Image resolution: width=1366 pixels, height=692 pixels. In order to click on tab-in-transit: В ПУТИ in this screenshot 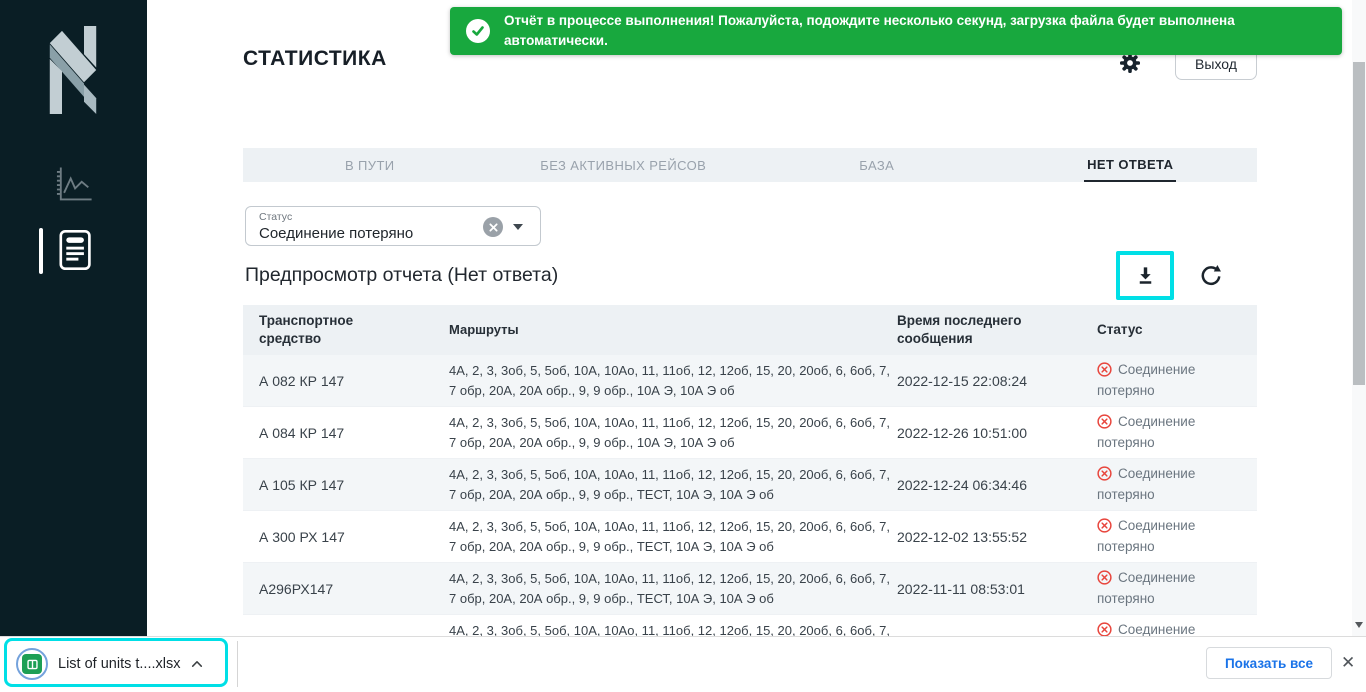, I will do `click(370, 165)`.